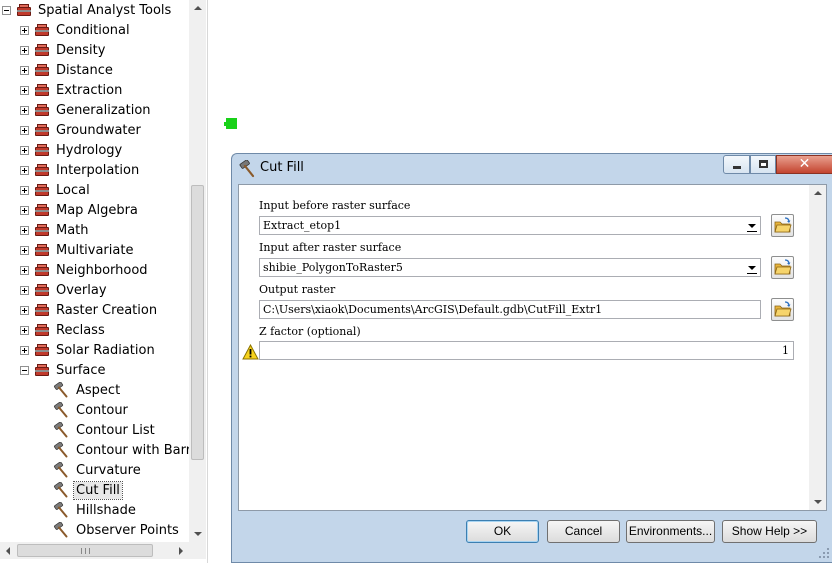 This screenshot has height=563, width=832. Describe the element at coordinates (108, 470) in the screenshot. I see `tool-label: Curvature` at that location.